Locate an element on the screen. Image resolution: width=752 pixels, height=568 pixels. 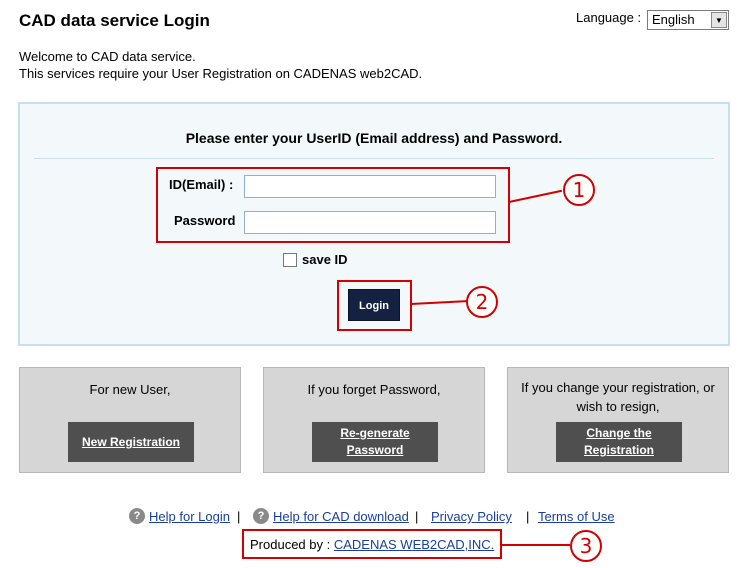
save-id-label: save ID is located at coordinates (325, 259).